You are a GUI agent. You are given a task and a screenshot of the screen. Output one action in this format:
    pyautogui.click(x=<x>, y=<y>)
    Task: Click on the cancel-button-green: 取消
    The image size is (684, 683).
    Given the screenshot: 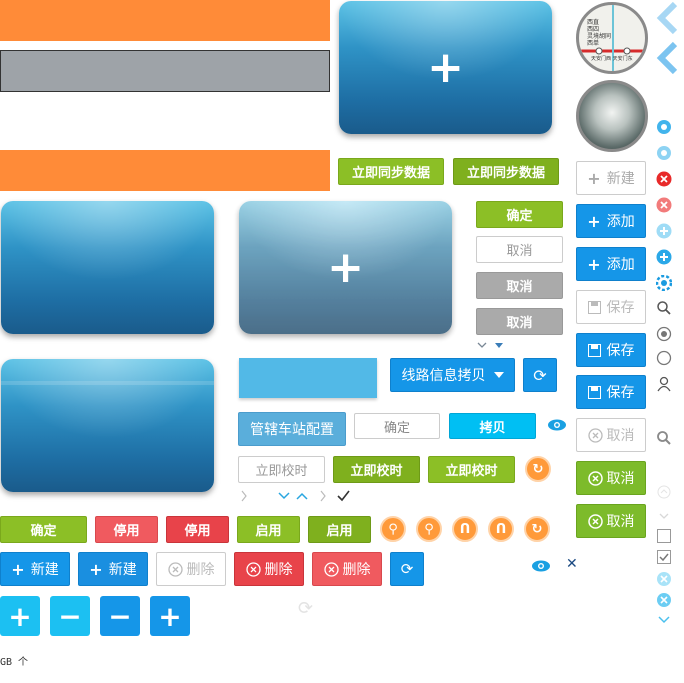 What is the action you would take?
    pyautogui.click(x=611, y=478)
    